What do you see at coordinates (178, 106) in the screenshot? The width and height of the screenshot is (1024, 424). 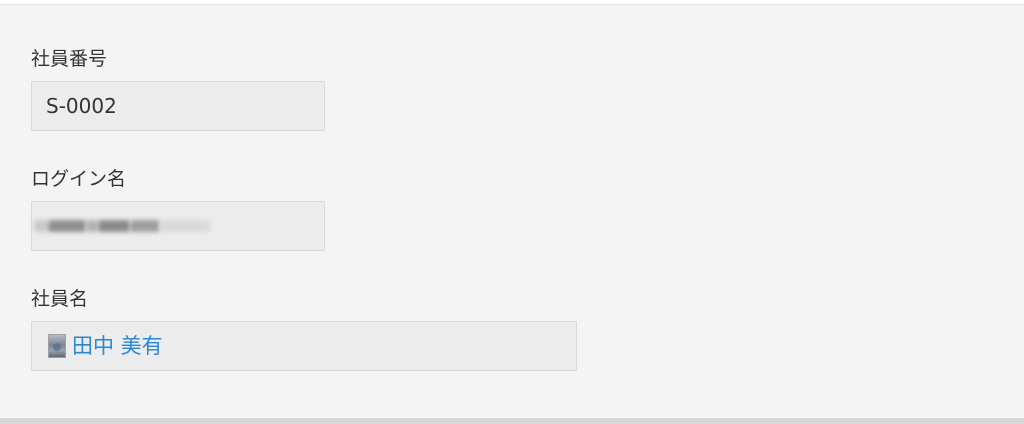 I see `employee-number-field: S-0002` at bounding box center [178, 106].